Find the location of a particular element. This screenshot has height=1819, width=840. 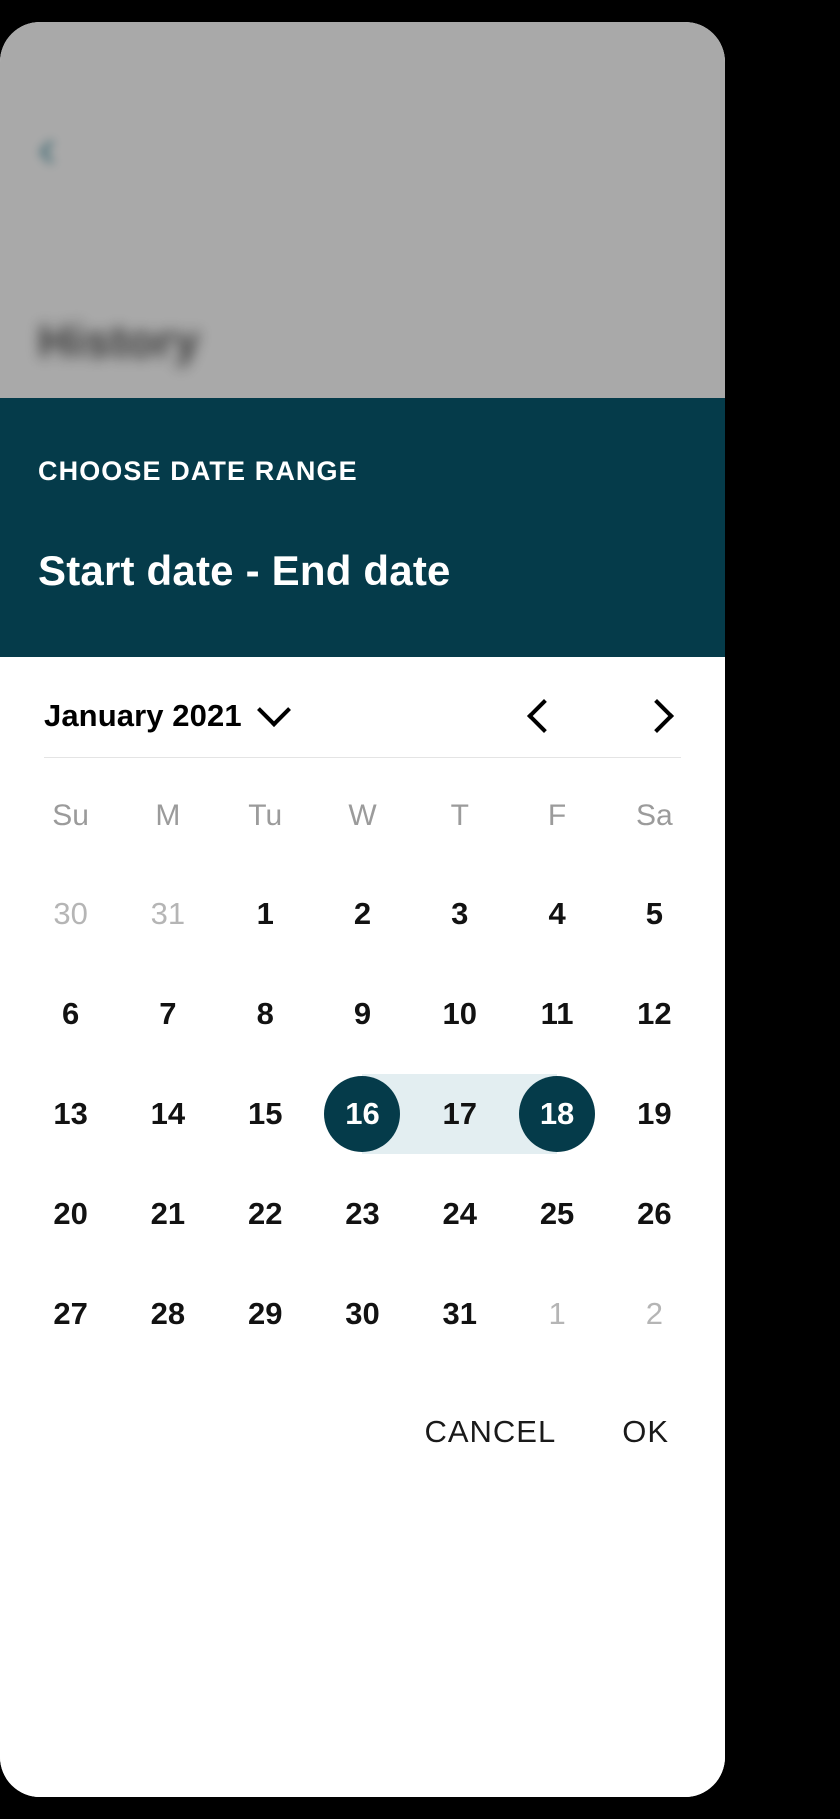

calendar-day-cell: 22 is located at coordinates (265, 1214).